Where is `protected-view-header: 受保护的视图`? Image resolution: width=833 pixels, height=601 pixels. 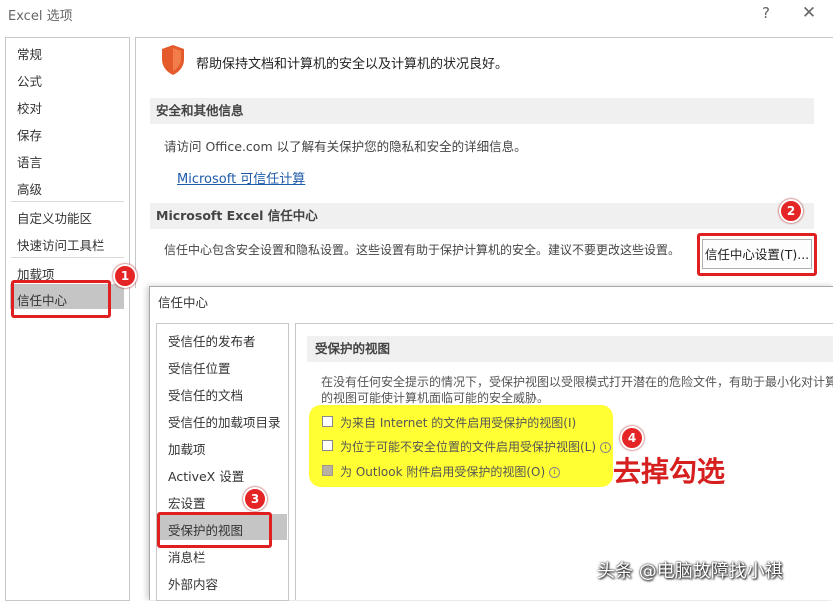
protected-view-header: 受保护的视图 is located at coordinates (570, 349).